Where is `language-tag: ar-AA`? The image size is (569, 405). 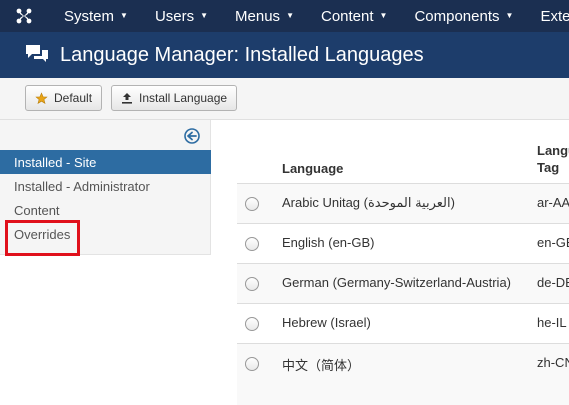
language-tag: ar-AA is located at coordinates (553, 202).